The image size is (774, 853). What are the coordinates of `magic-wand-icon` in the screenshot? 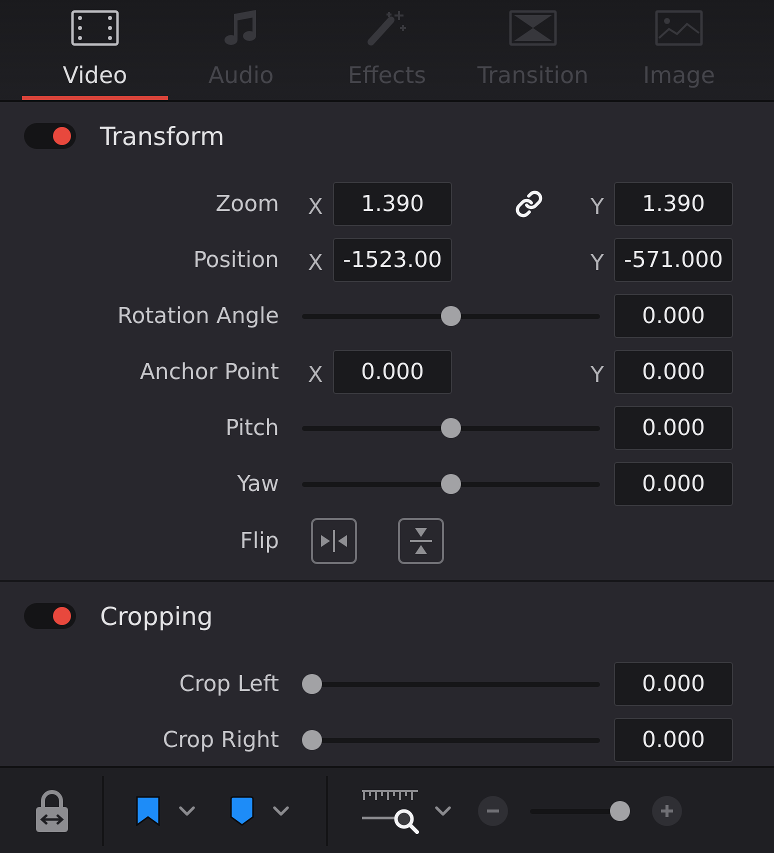 It's located at (387, 28).